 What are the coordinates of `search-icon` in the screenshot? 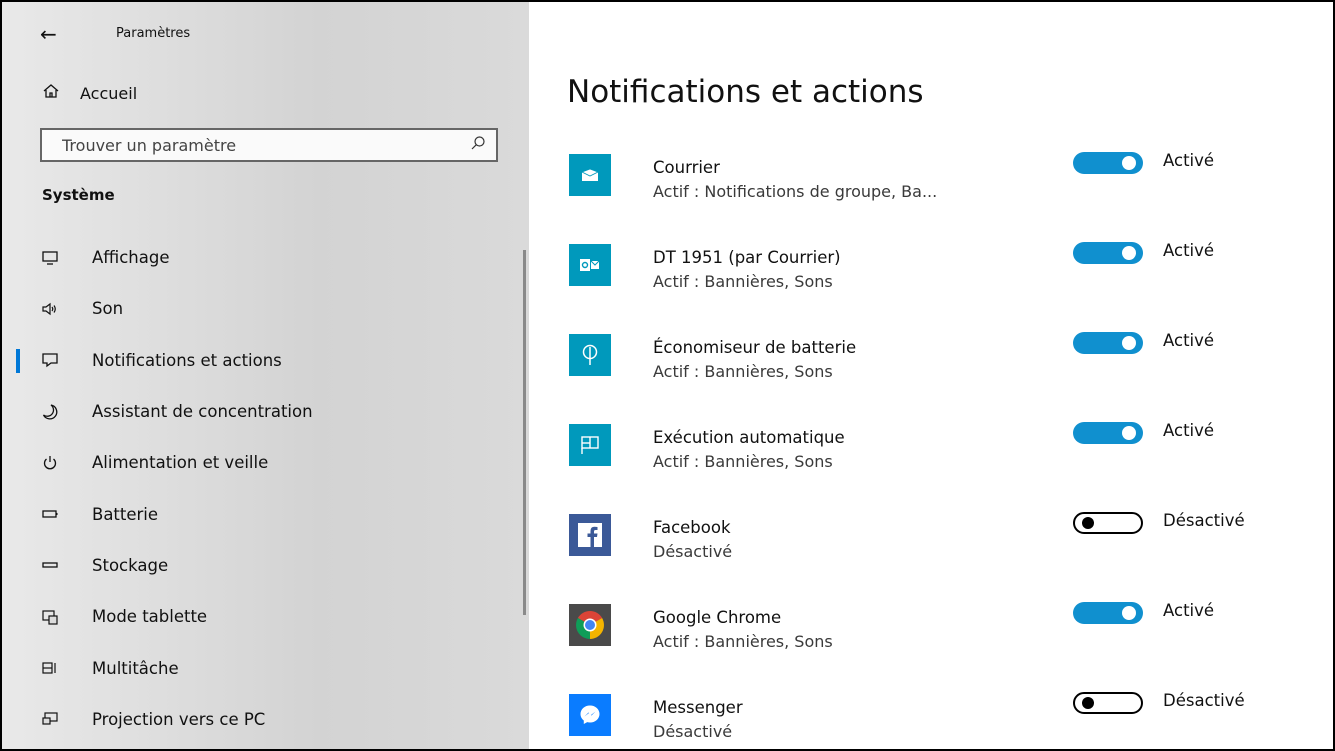 It's located at (478, 145).